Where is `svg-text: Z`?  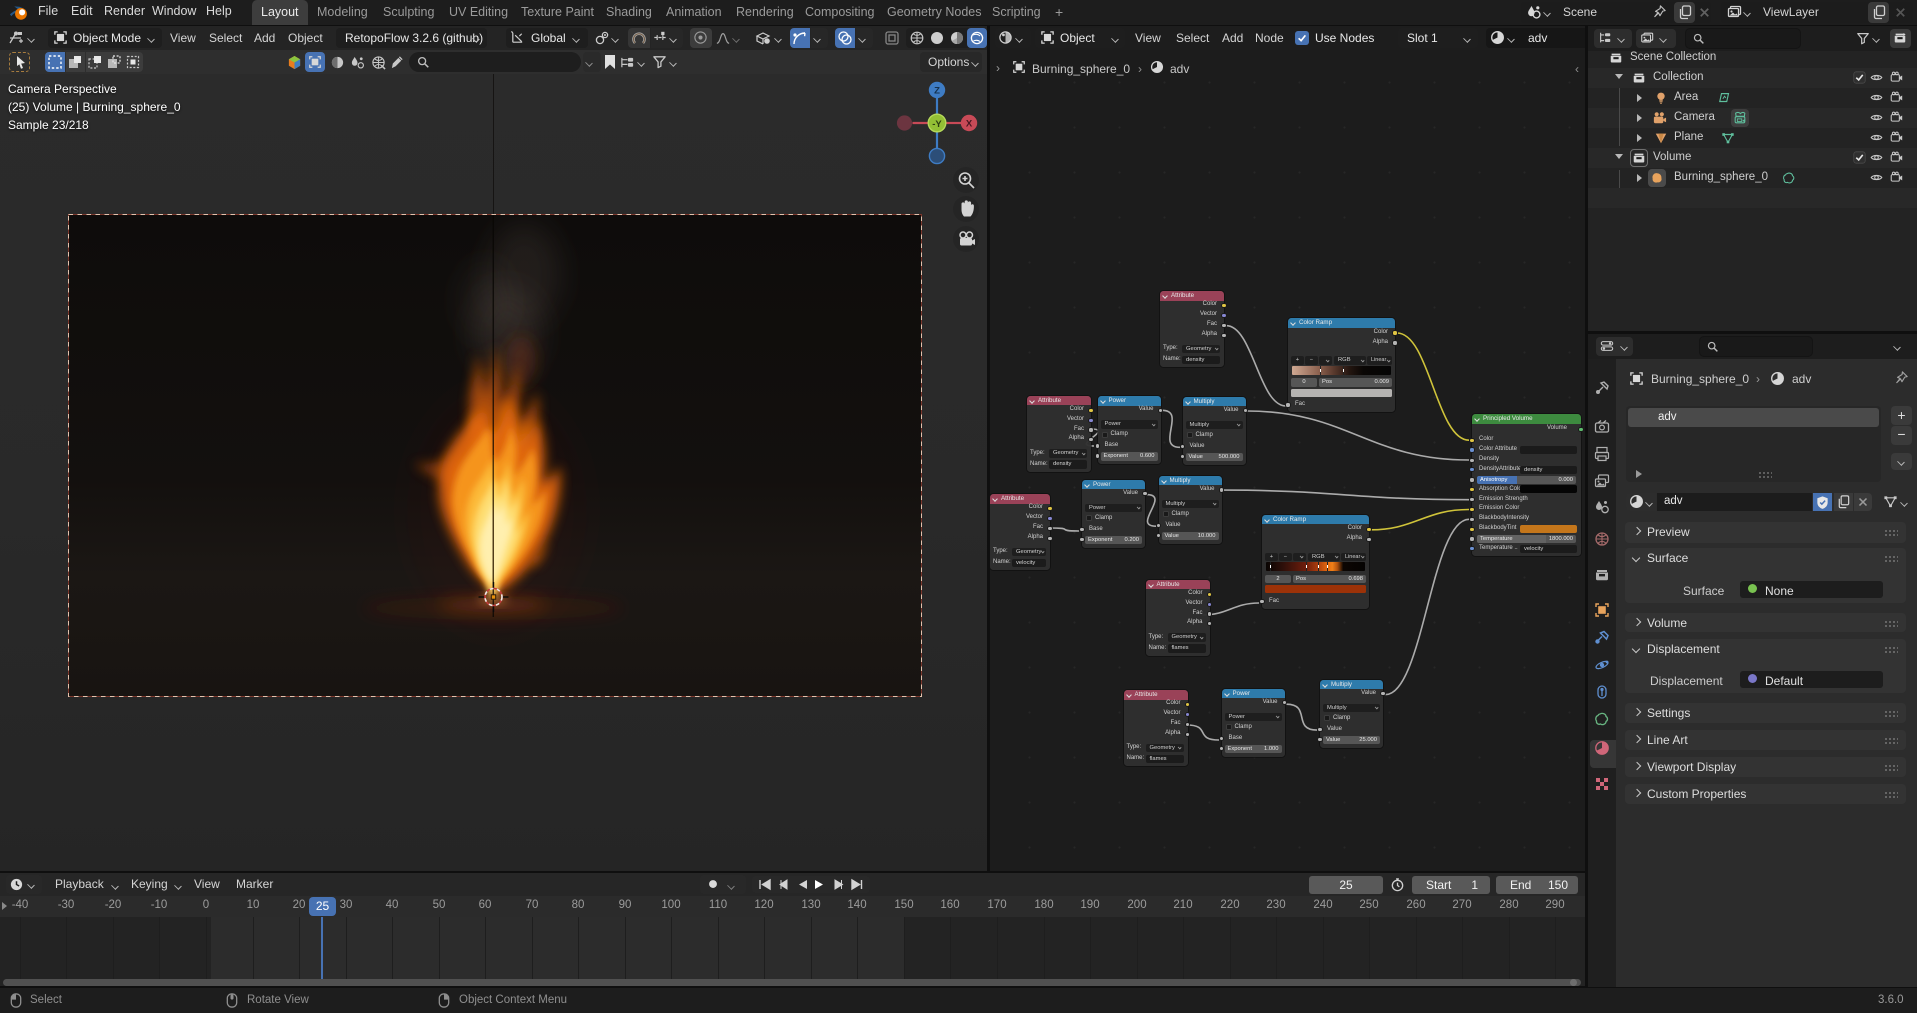 svg-text: Z is located at coordinates (937, 90).